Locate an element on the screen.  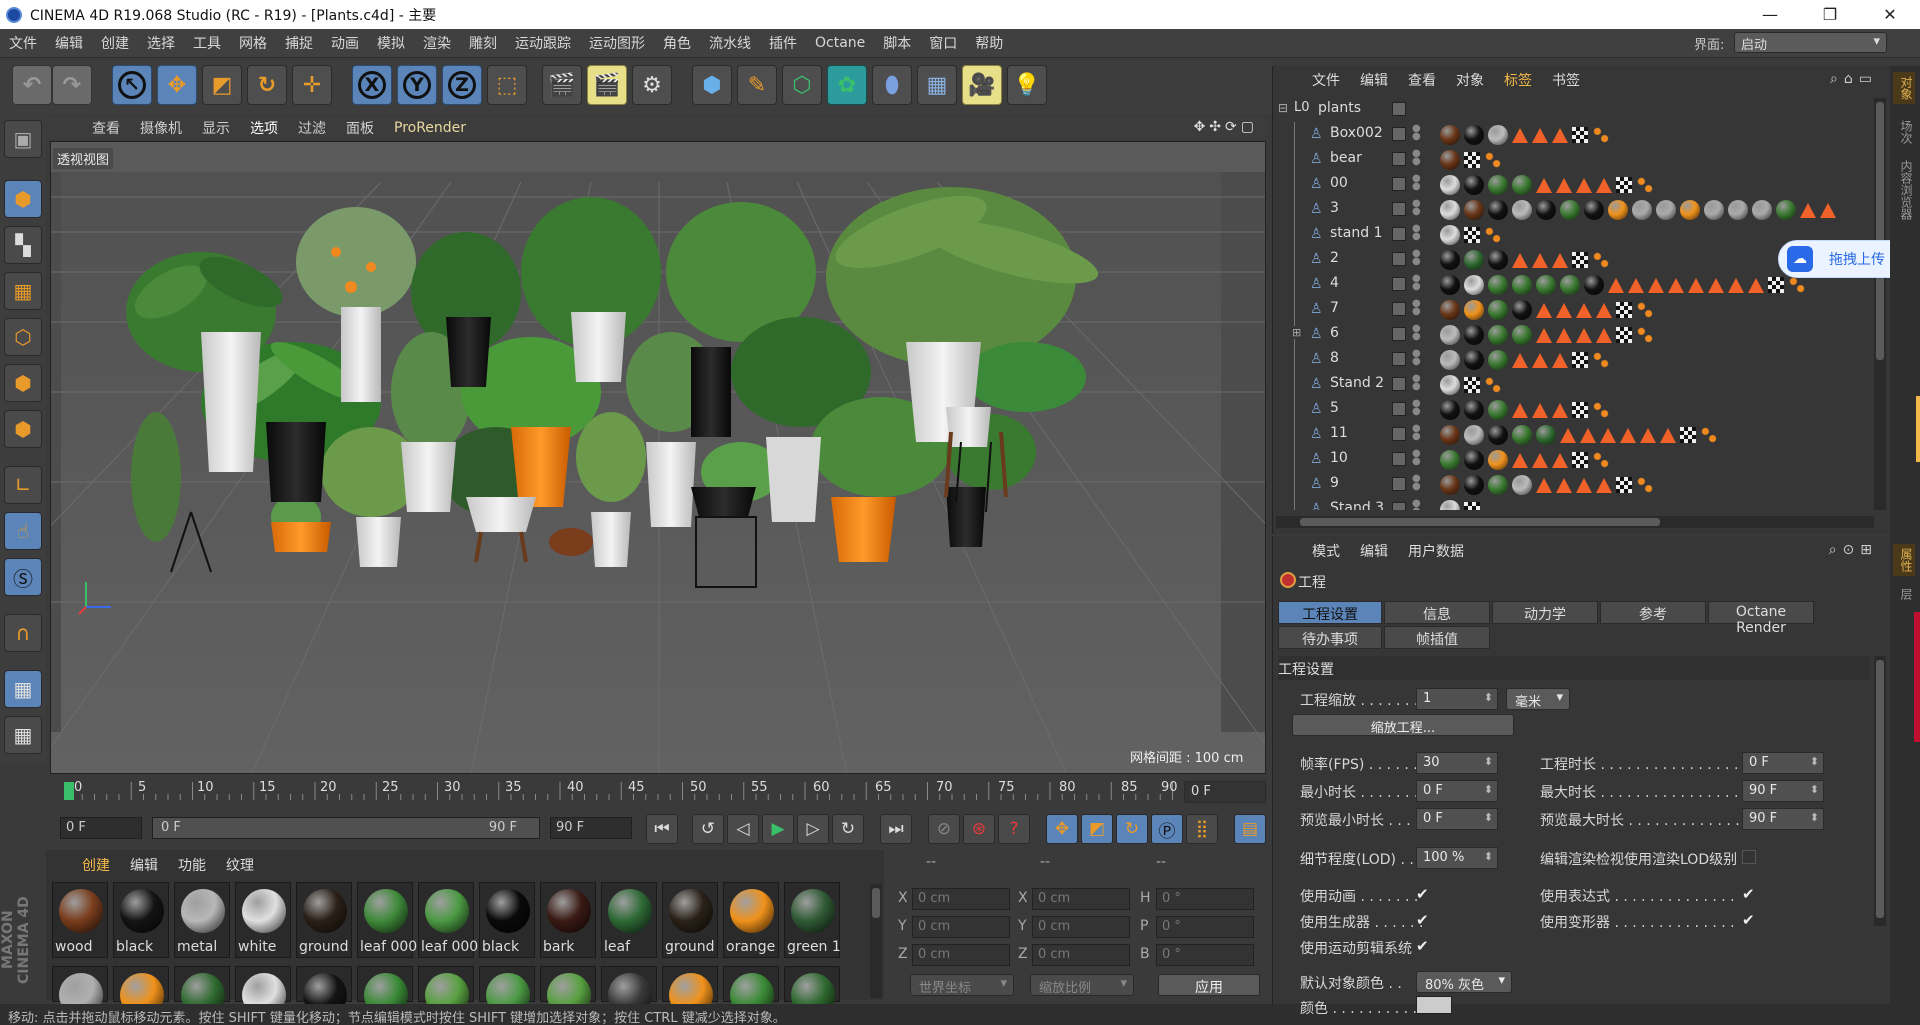
menu-sculpt: 雕刻 is located at coordinates (483, 43).